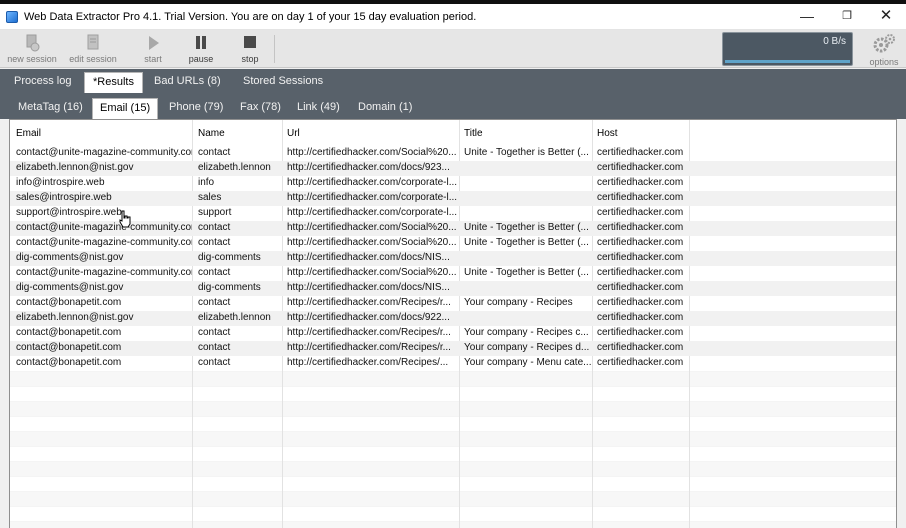 Image resolution: width=906 pixels, height=528 pixels. Describe the element at coordinates (473, 133) in the screenshot. I see `column-header-title: Title` at that location.